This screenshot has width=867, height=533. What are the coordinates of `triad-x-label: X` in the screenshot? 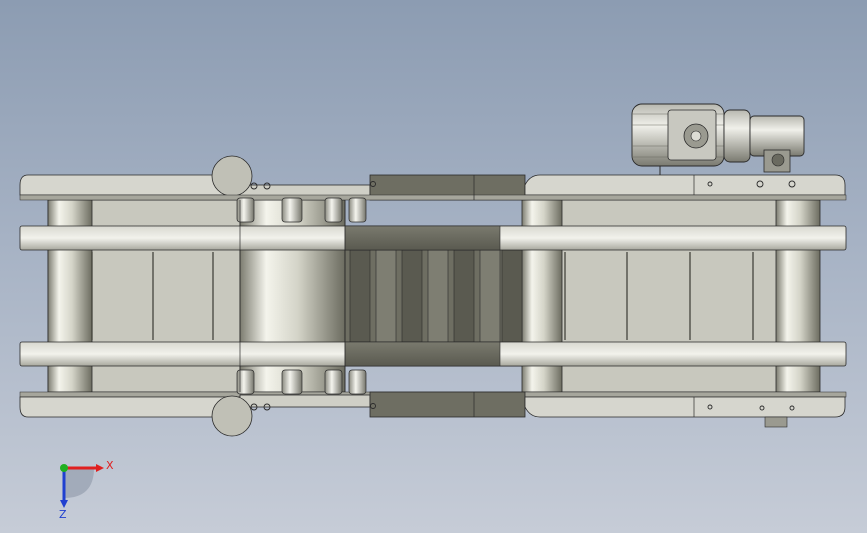 It's located at (110, 465).